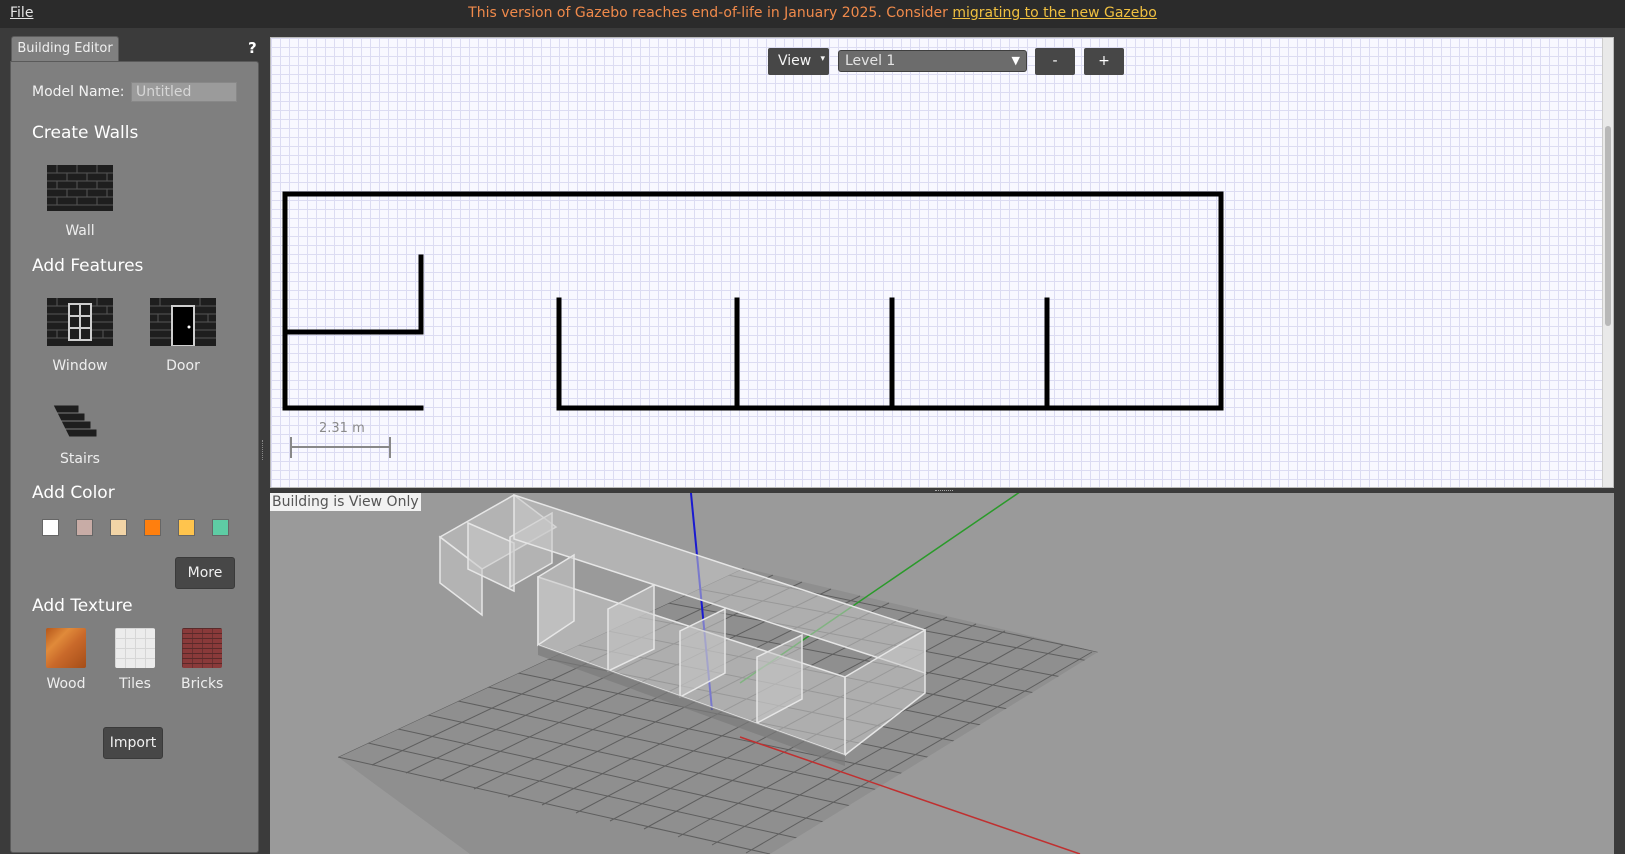  I want to click on level-select-value: Level 1, so click(870, 61).